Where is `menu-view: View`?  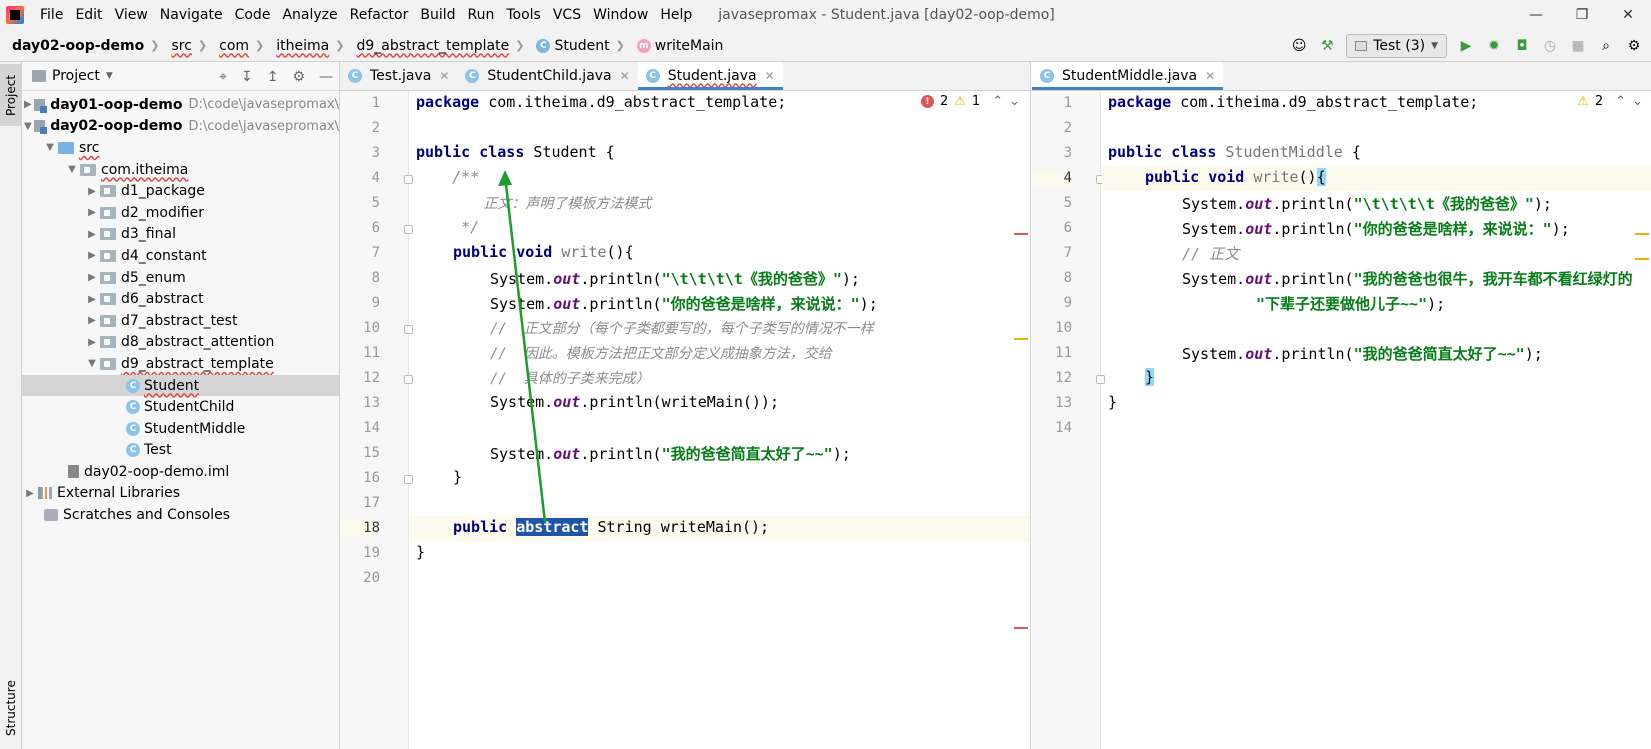 menu-view: View is located at coordinates (131, 15).